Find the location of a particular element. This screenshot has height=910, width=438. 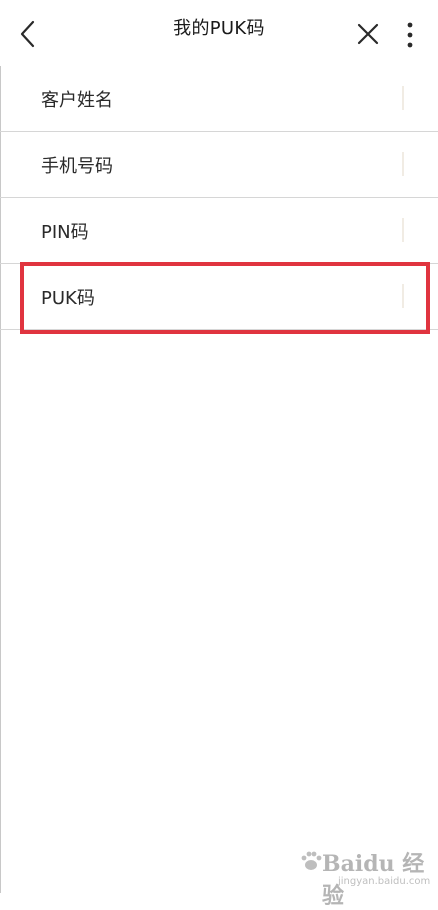

navigation-bar: 我的PUK码 is located at coordinates (219, 33).